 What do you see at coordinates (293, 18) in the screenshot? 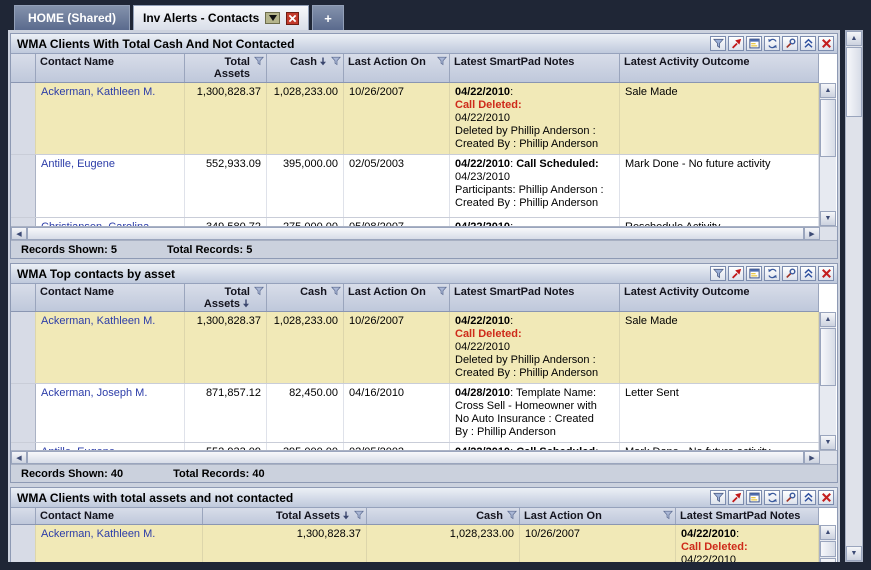
I see `tab-close-icon` at bounding box center [293, 18].